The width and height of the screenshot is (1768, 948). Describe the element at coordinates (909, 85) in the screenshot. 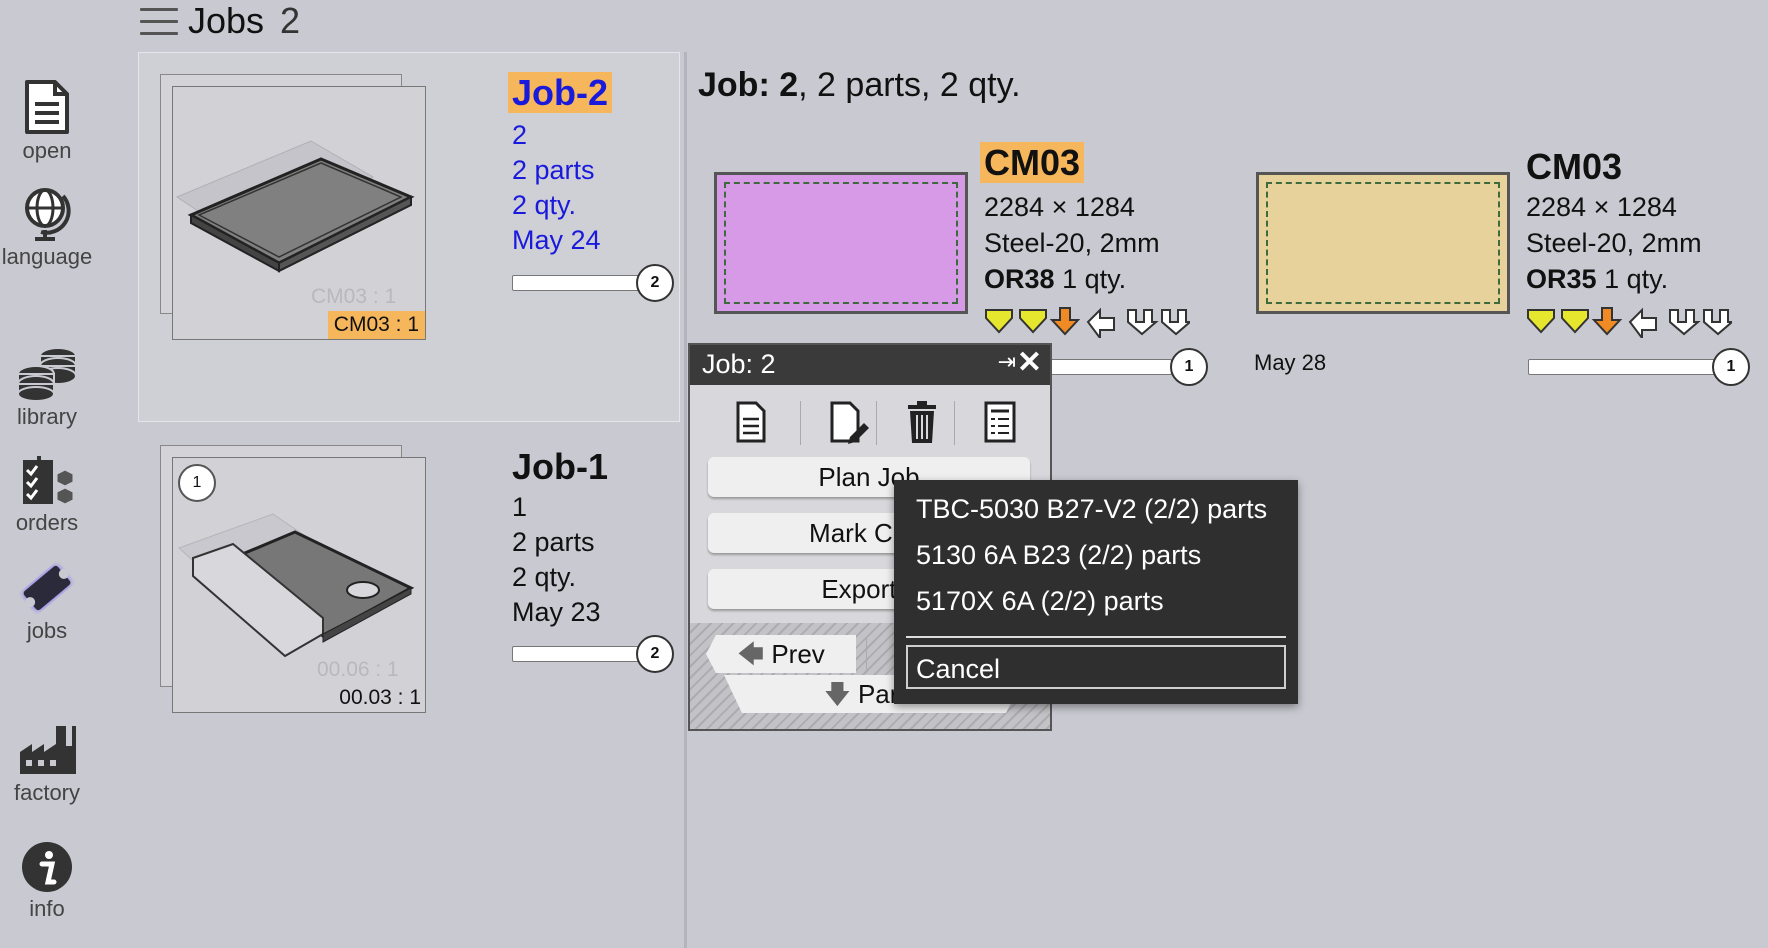

I see `detail-title-rest: , 2 parts, 2 qty.` at that location.